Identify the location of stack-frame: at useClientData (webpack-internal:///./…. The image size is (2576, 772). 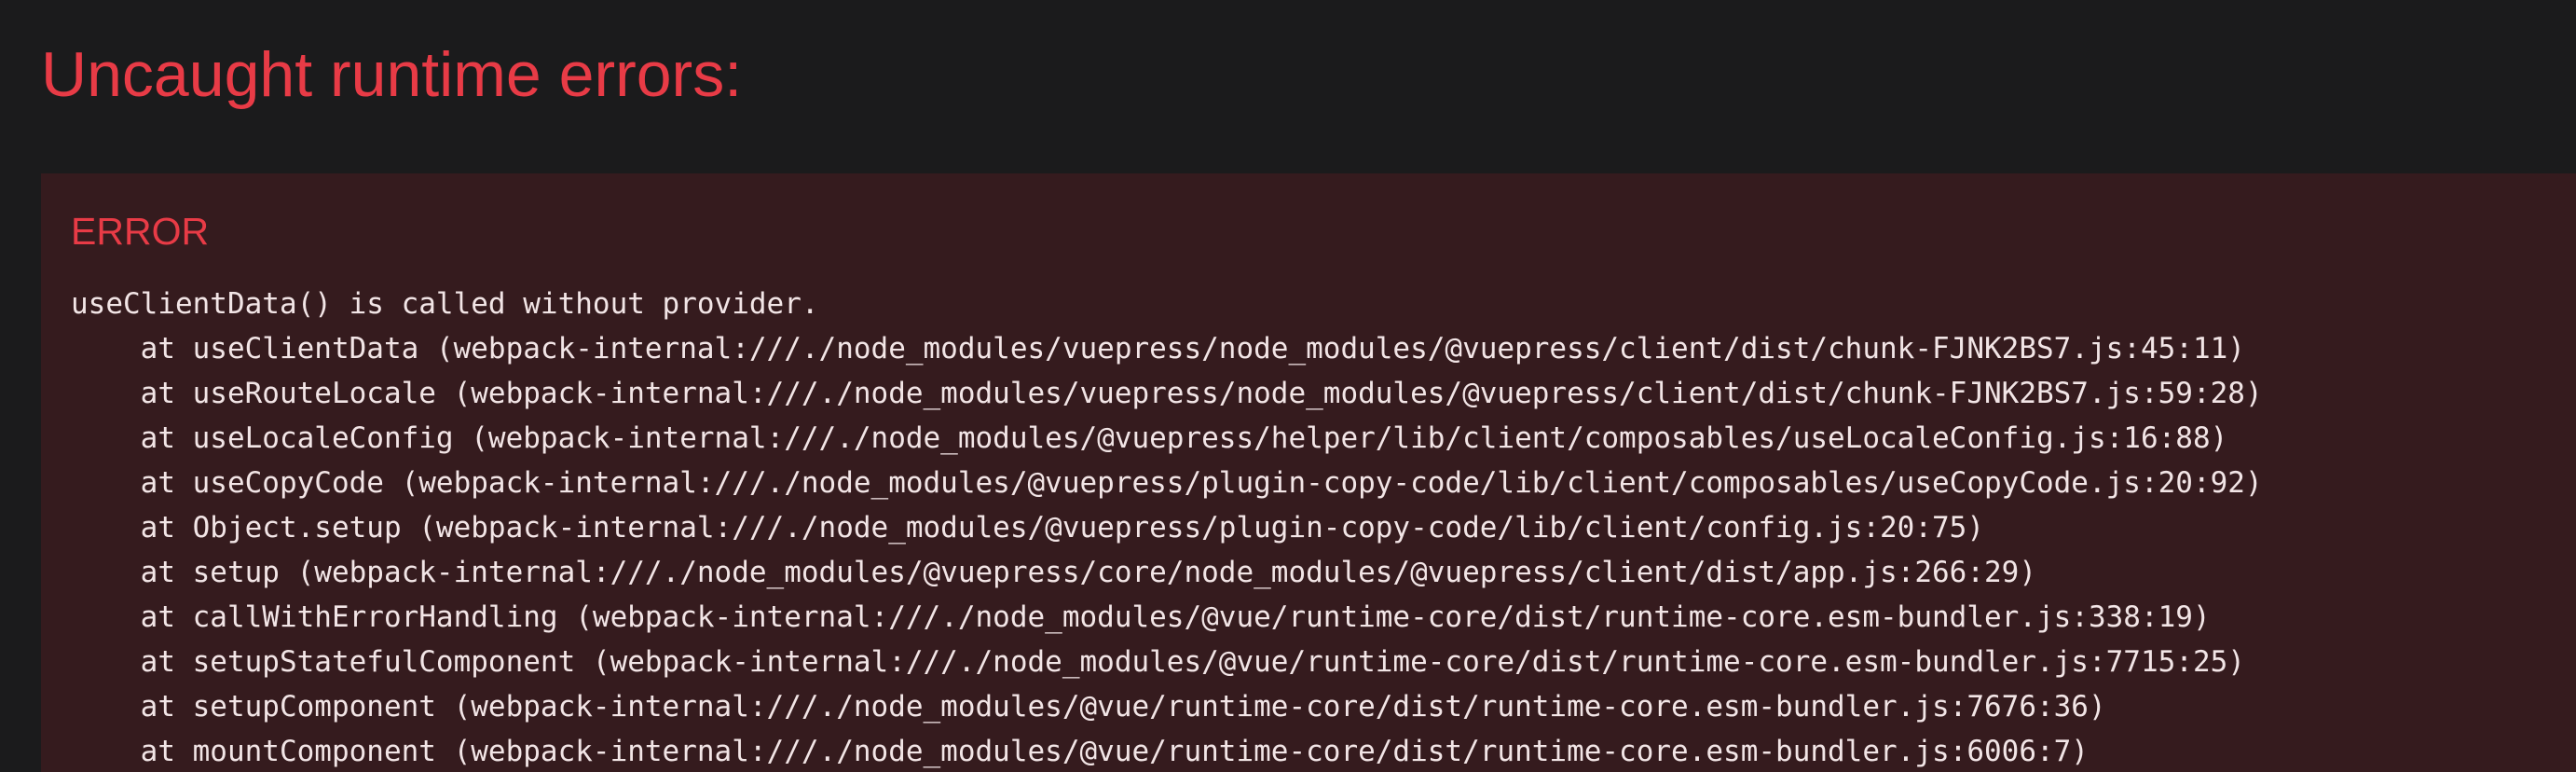
(1158, 349).